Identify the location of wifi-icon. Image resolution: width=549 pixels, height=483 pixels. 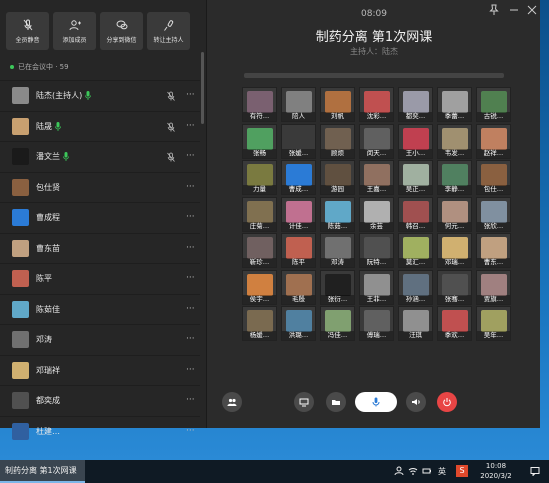
(413, 471).